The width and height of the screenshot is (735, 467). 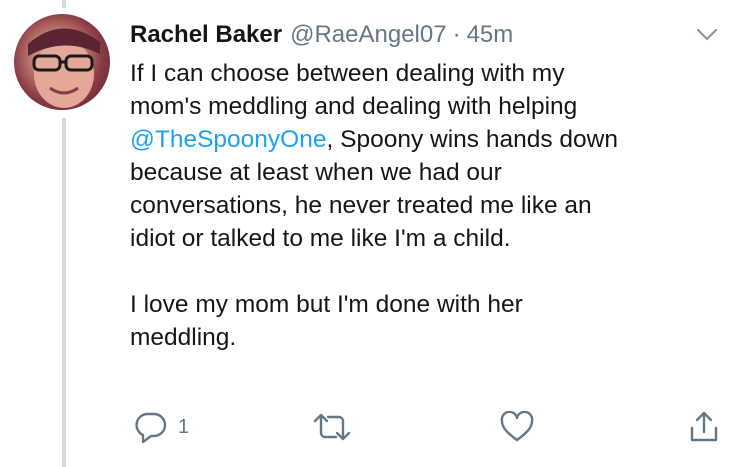 I want to click on like-button, so click(x=517, y=427).